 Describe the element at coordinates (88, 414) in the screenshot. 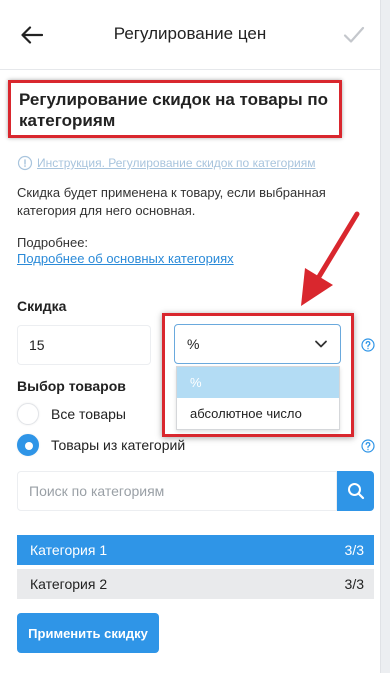

I see `radio-label: Все товары` at that location.